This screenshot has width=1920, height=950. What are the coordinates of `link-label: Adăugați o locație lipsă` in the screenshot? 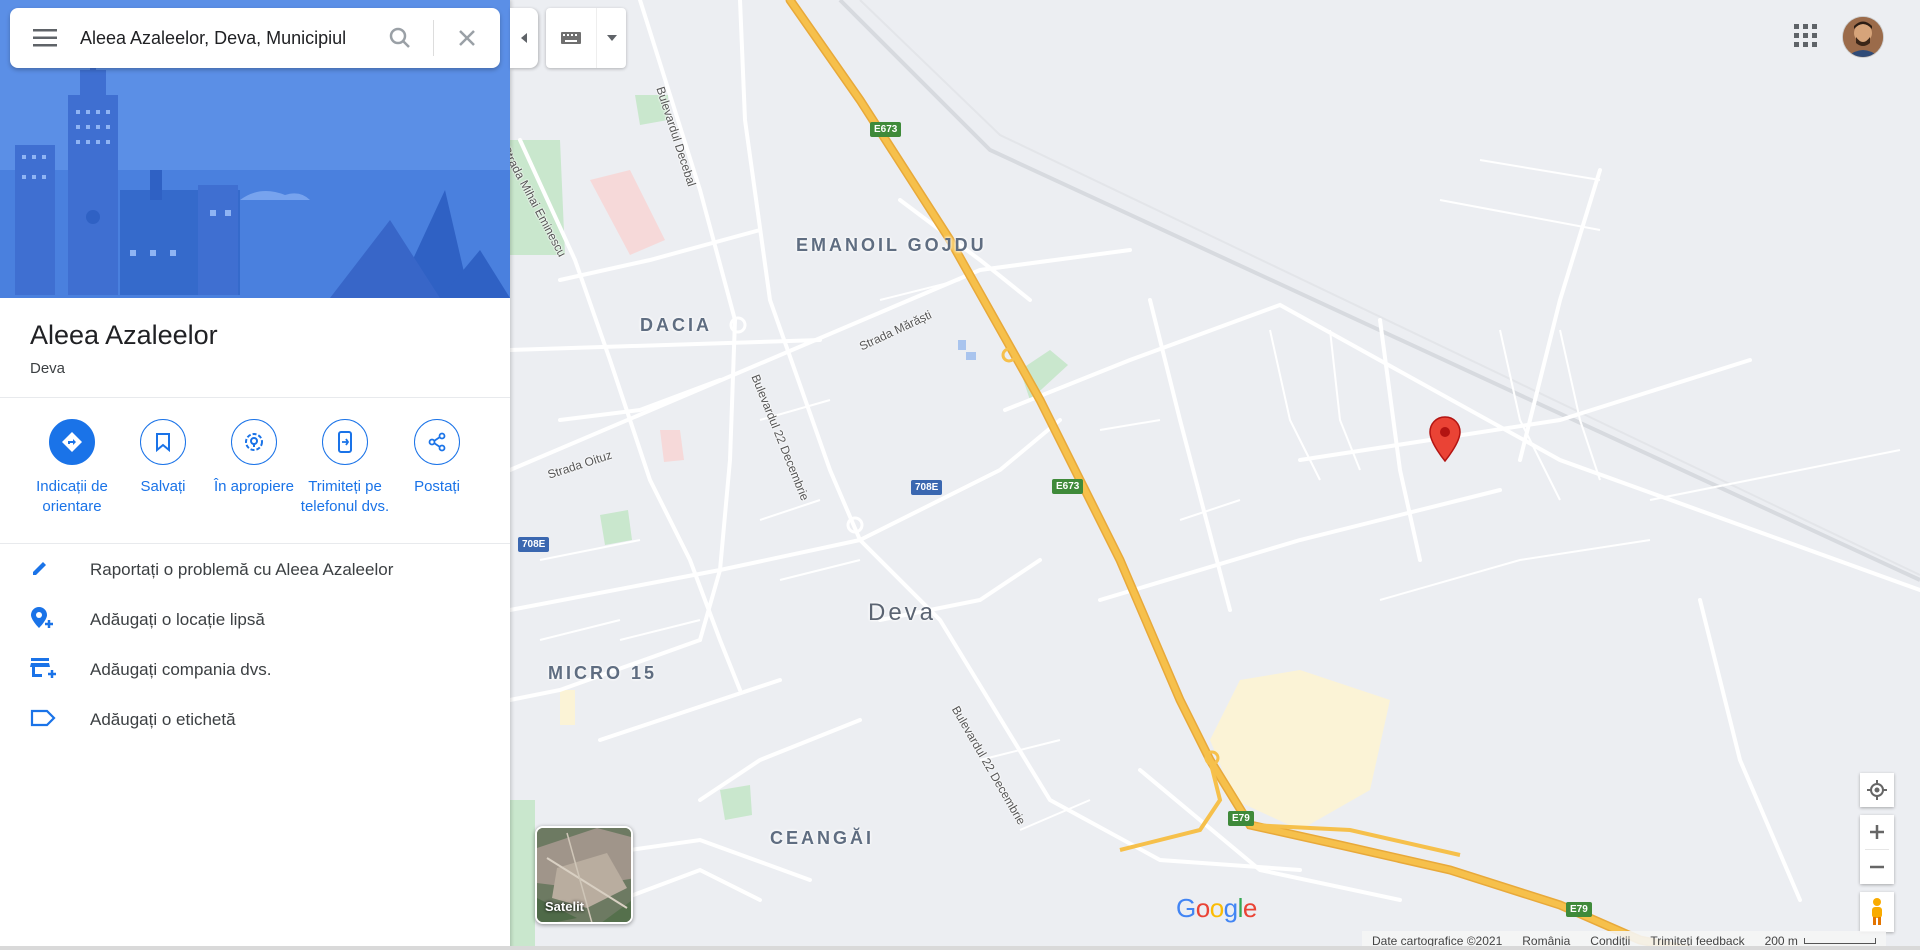 It's located at (177, 619).